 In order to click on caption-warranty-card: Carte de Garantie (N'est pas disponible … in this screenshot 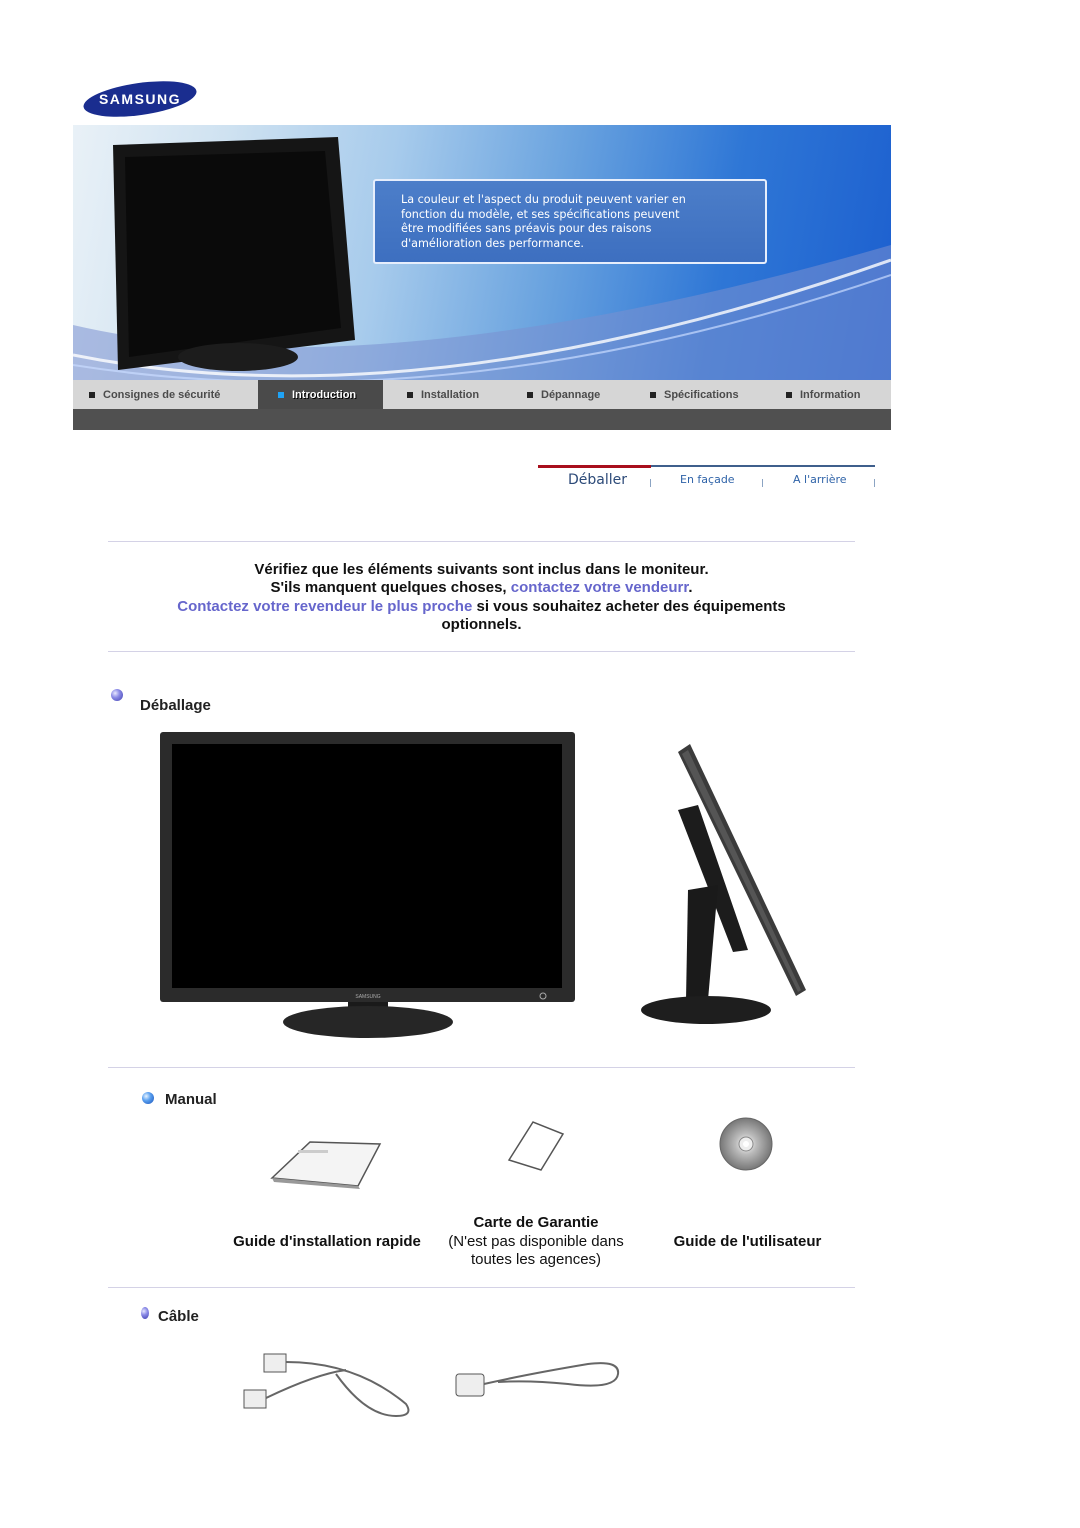, I will do `click(536, 1241)`.